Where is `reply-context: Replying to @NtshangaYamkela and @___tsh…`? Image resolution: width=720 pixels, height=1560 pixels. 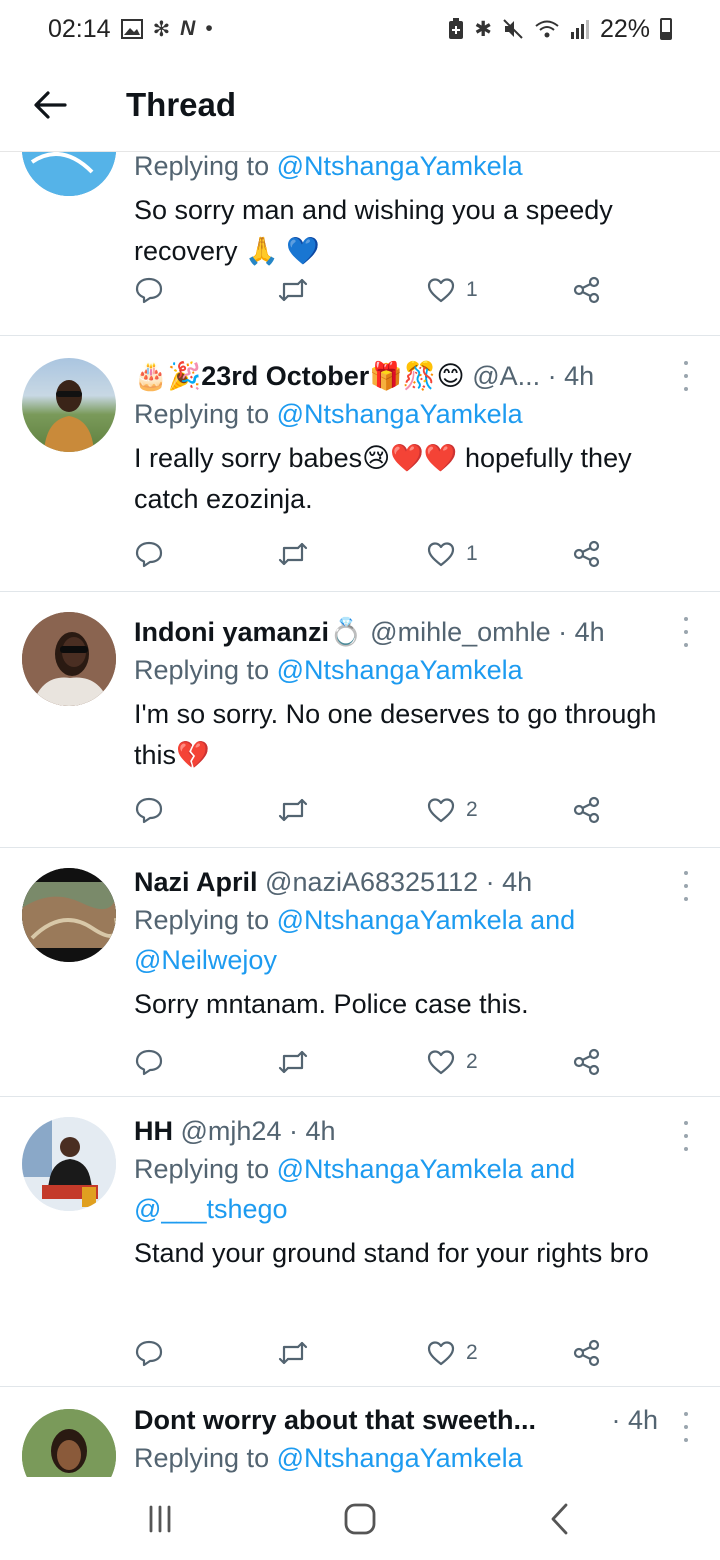
reply-context: Replying to @NtshangaYamkela and @___tsh… is located at coordinates (355, 1189).